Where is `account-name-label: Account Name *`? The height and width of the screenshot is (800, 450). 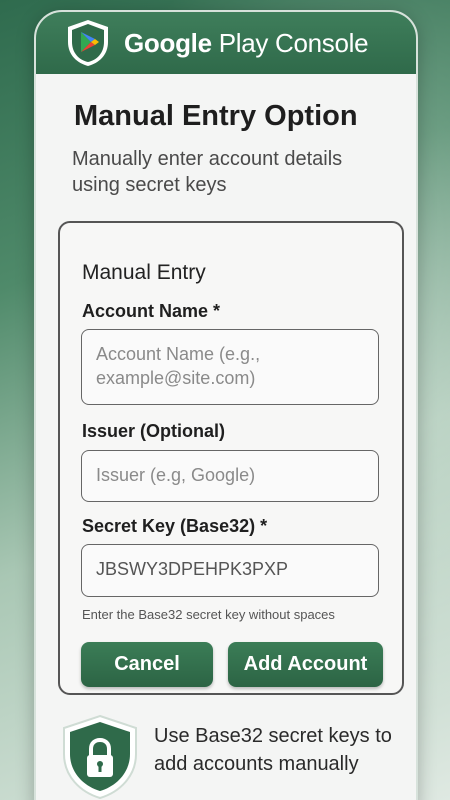 account-name-label: Account Name * is located at coordinates (151, 311).